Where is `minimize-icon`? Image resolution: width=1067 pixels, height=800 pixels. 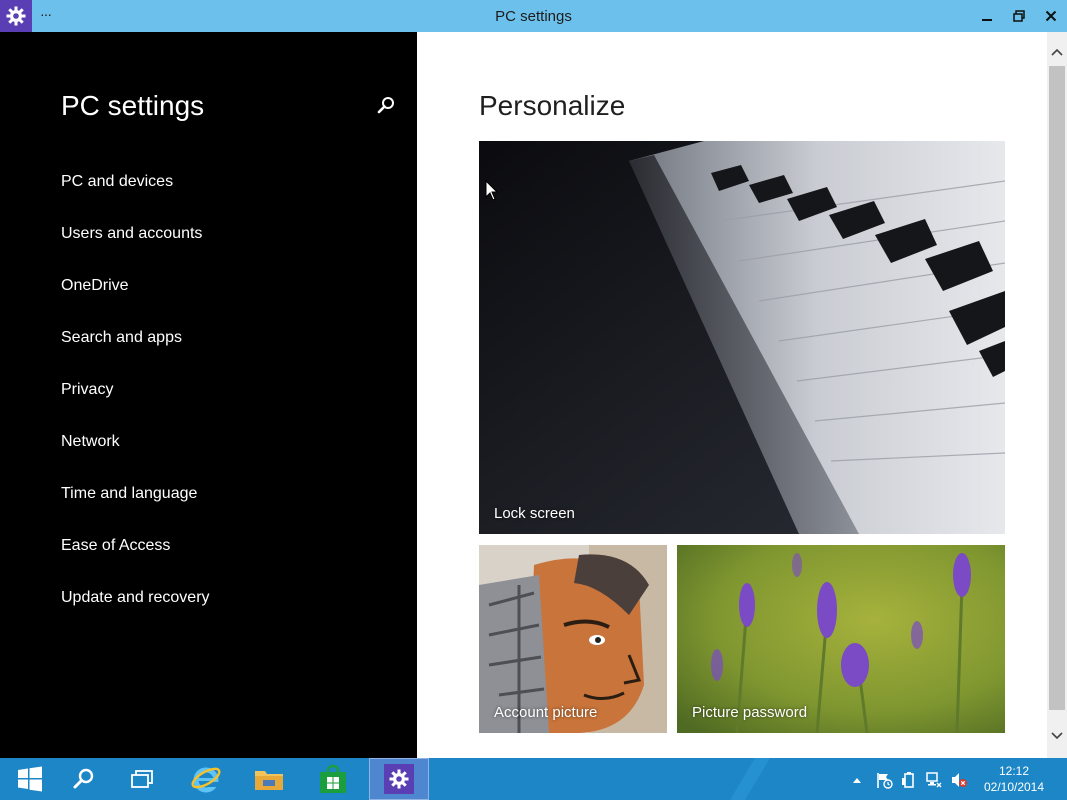 minimize-icon is located at coordinates (987, 20).